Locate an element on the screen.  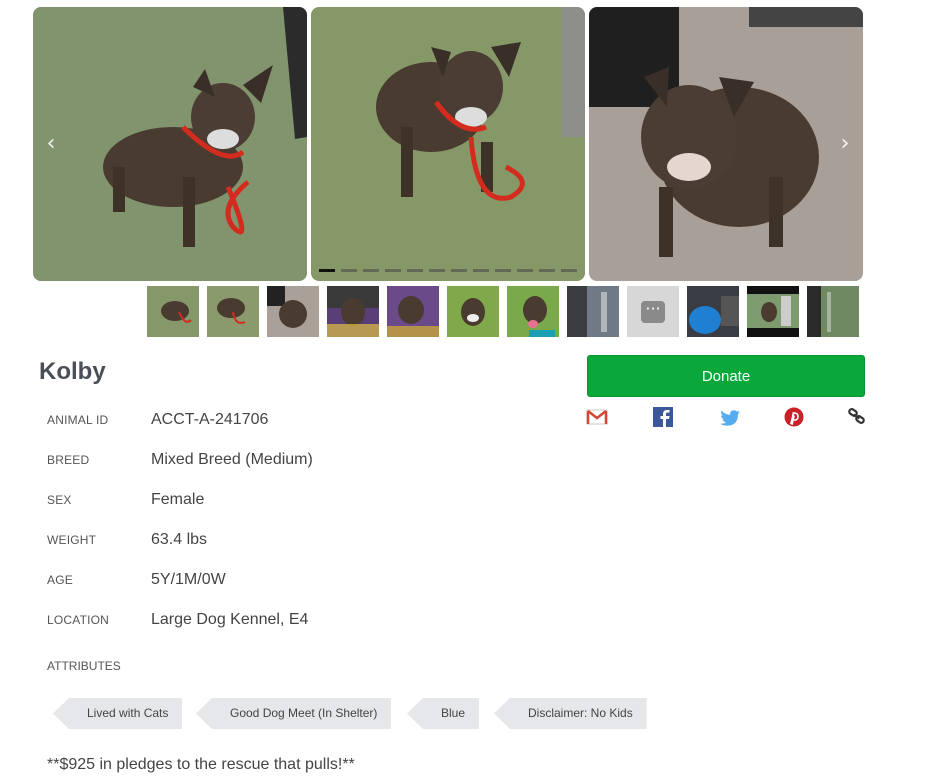
detail-row-sex: SEX Female is located at coordinates (125, 500).